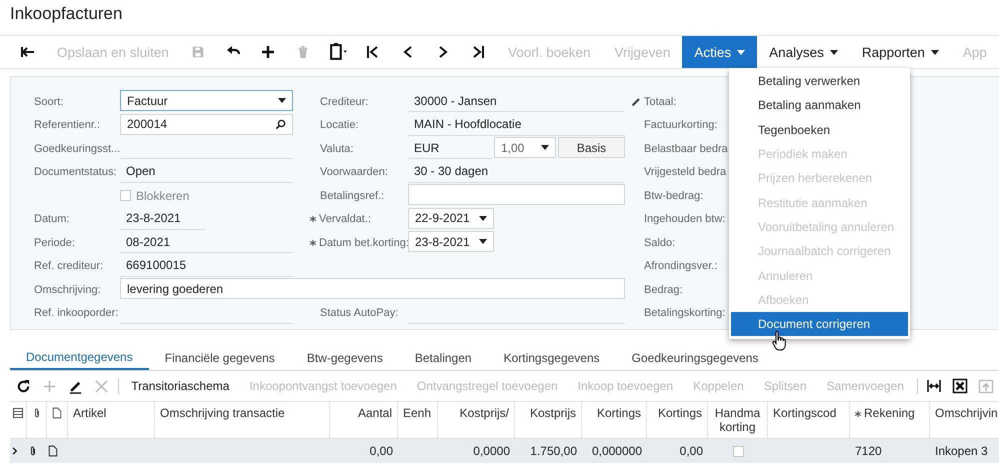 The width and height of the screenshot is (999, 473). I want to click on field-label: Valuta:, so click(337, 148).